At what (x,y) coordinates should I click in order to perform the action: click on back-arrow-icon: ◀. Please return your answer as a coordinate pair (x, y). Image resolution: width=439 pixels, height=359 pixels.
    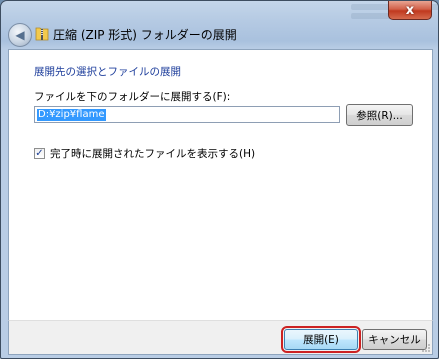
    Looking at the image, I should click on (20, 35).